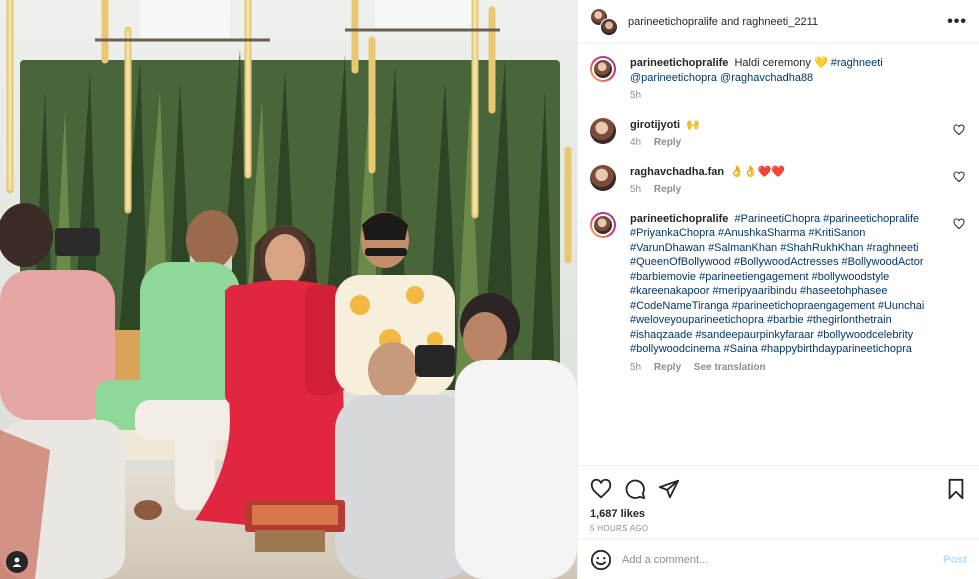 This screenshot has height=579, width=979. I want to click on caption-text: Haldi ceremony 💛, so click(781, 63).